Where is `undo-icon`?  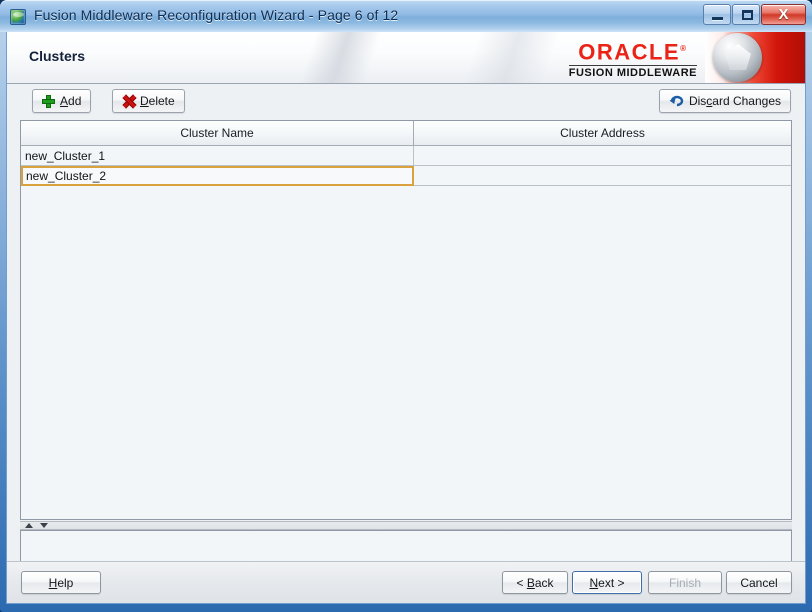
undo-icon is located at coordinates (676, 101).